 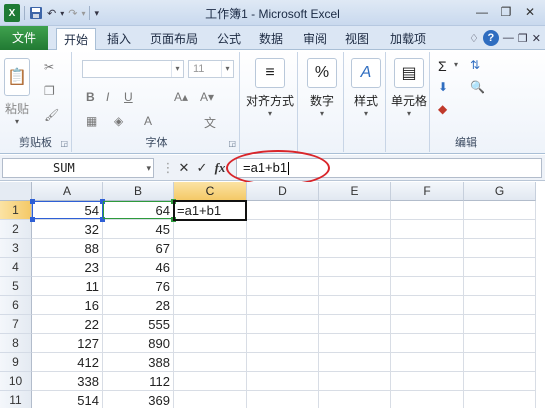 What do you see at coordinates (477, 87) in the screenshot?
I see `find-select-icon: 🔍` at bounding box center [477, 87].